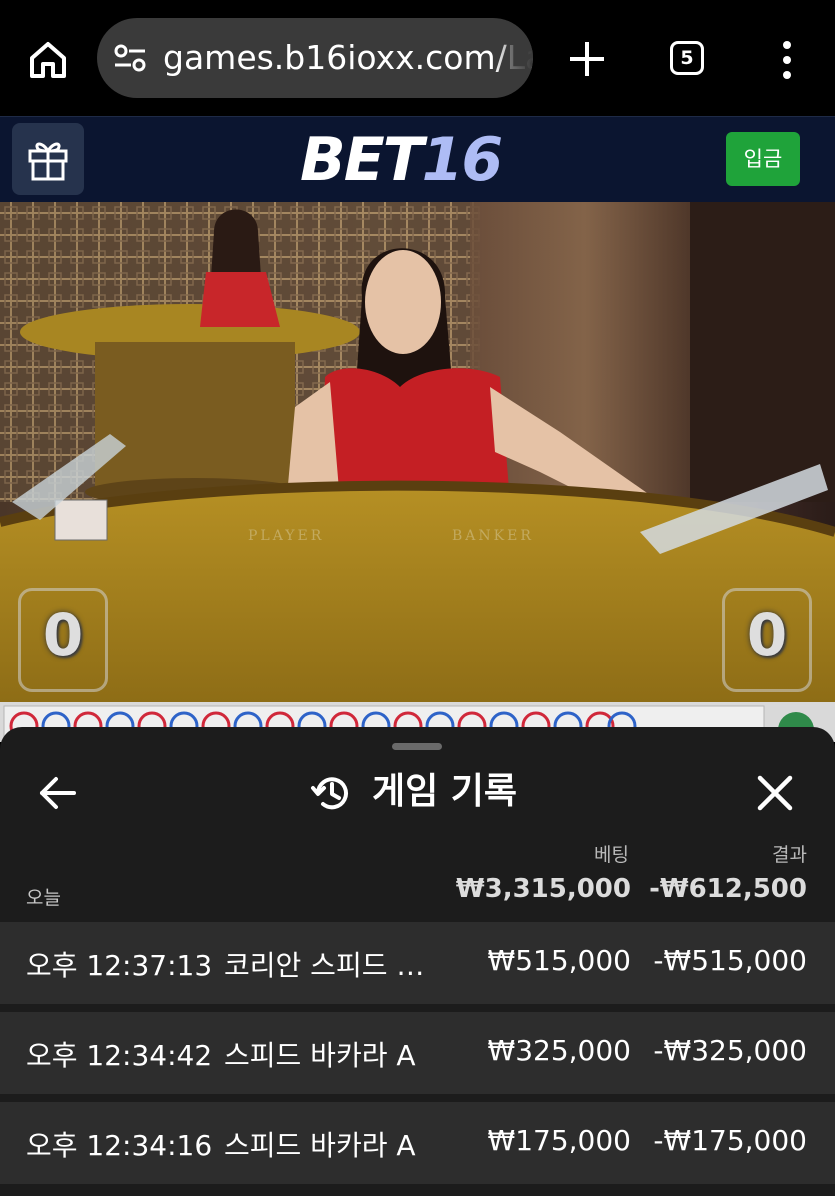 The height and width of the screenshot is (1196, 835). What do you see at coordinates (119, 1055) in the screenshot?
I see `row-time: 오후 12:34:42` at bounding box center [119, 1055].